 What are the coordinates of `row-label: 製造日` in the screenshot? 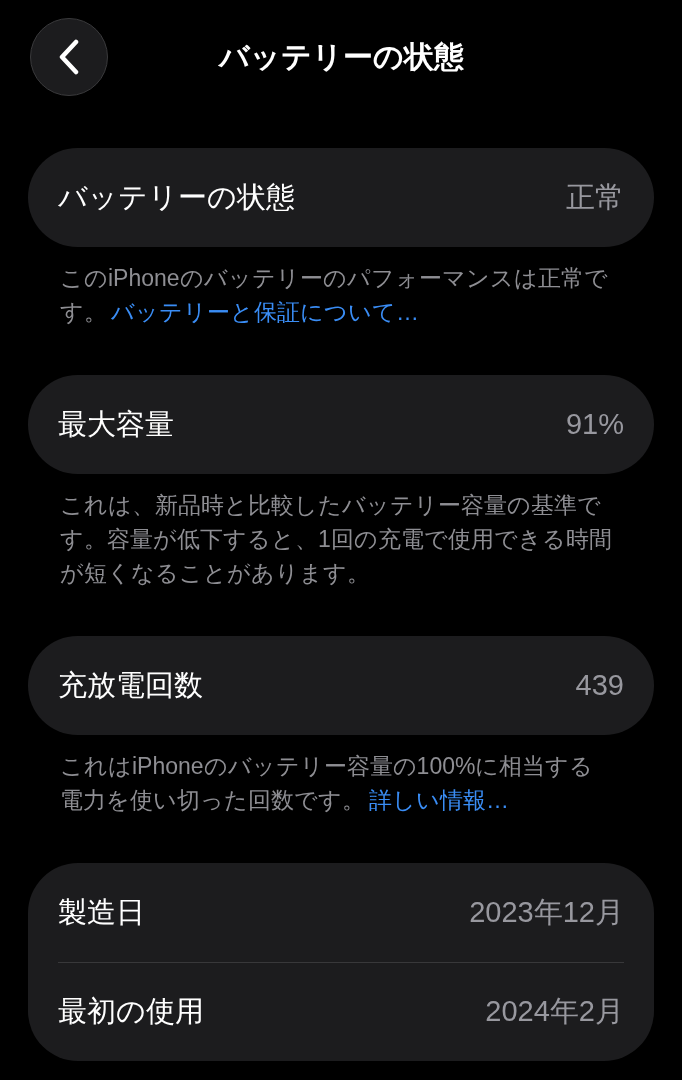 It's located at (101, 912).